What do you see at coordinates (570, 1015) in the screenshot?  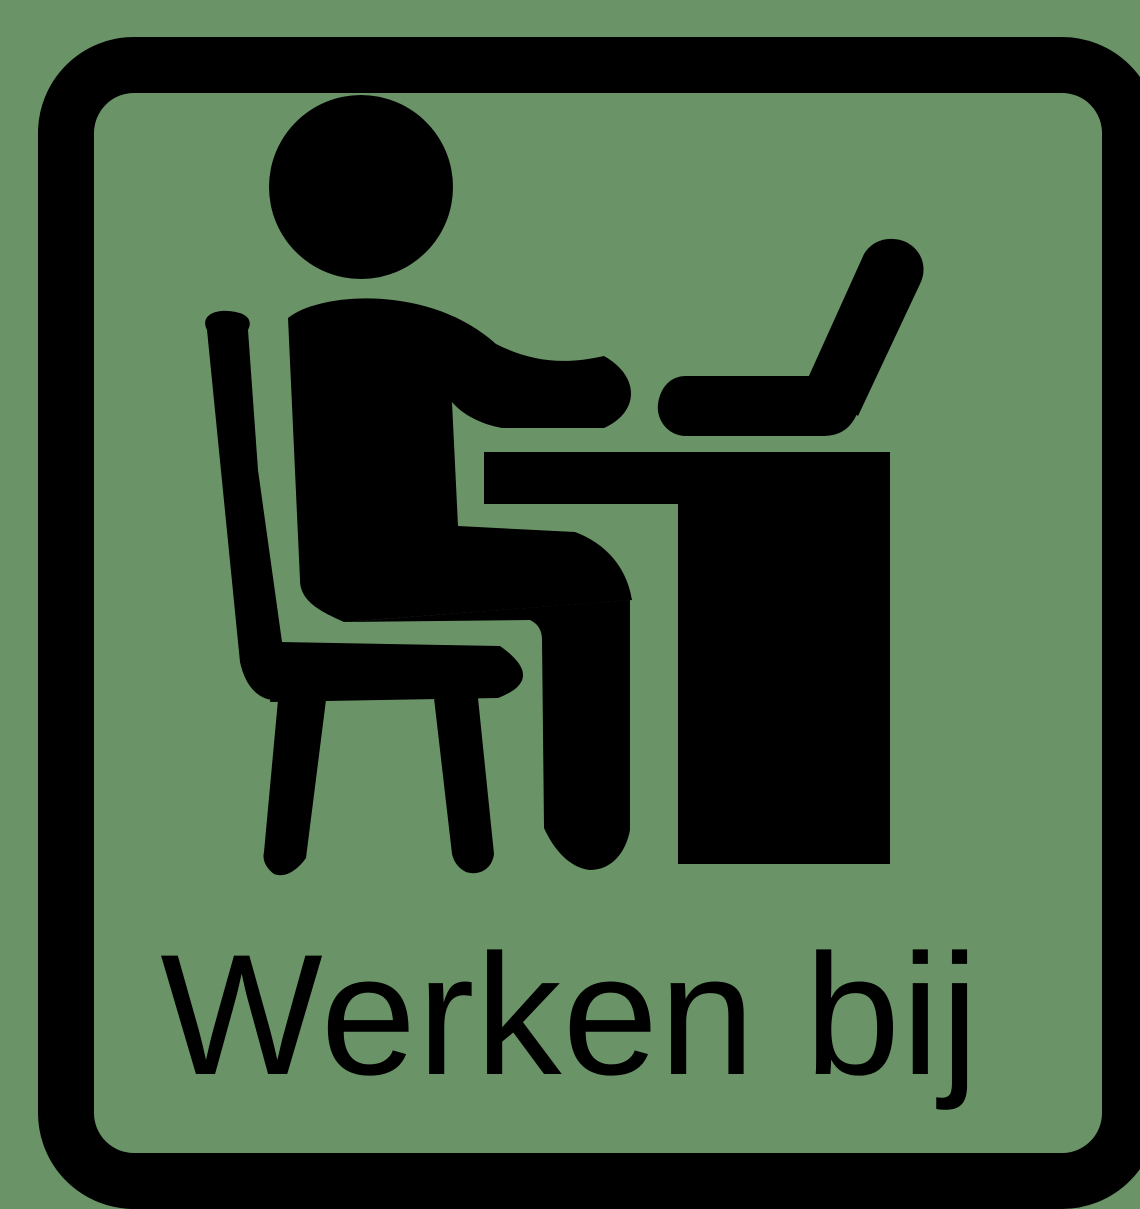 I see `sign-caption: Werken bij` at bounding box center [570, 1015].